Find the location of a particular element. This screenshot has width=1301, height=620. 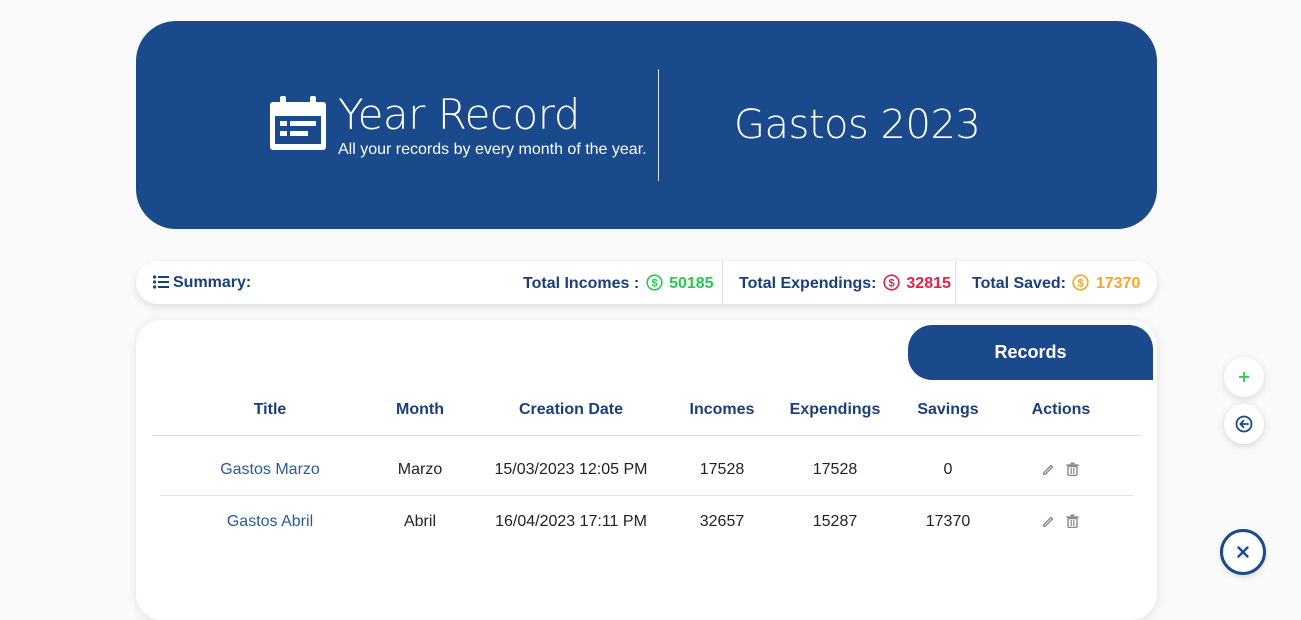

column-header-month: Month is located at coordinates (420, 409).